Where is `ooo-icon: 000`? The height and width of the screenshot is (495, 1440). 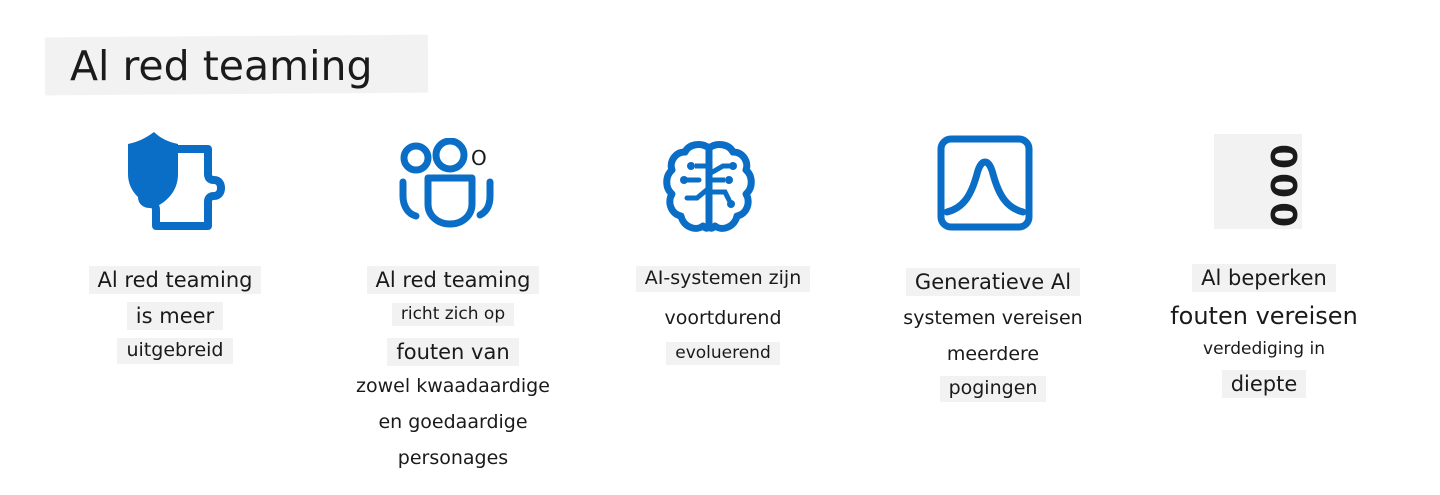 ooo-icon: 000 is located at coordinates (1258, 183).